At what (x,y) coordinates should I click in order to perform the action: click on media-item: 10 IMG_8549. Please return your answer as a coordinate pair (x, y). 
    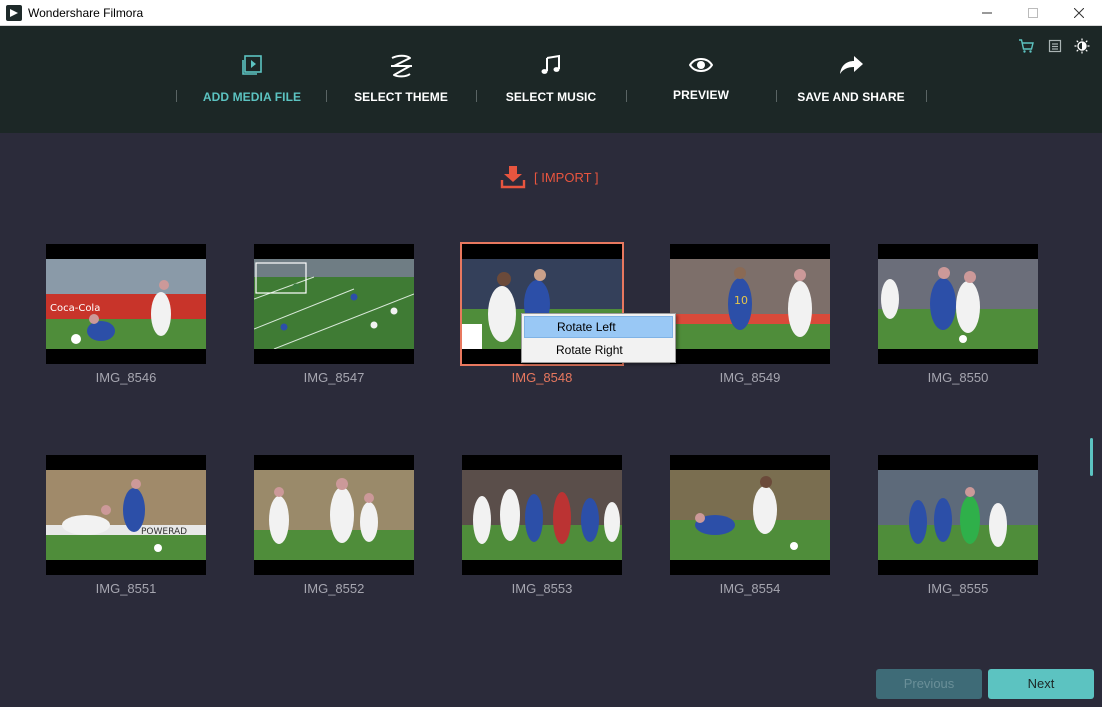
    Looking at the image, I should click on (750, 316).